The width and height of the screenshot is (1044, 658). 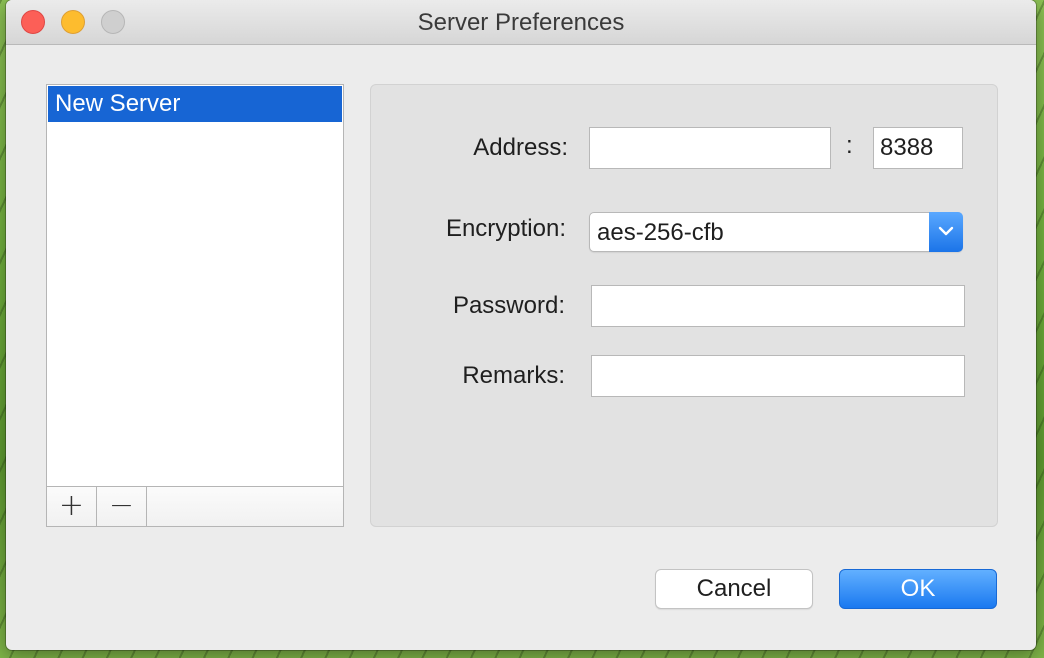 I want to click on port-field: 8388, so click(x=918, y=148).